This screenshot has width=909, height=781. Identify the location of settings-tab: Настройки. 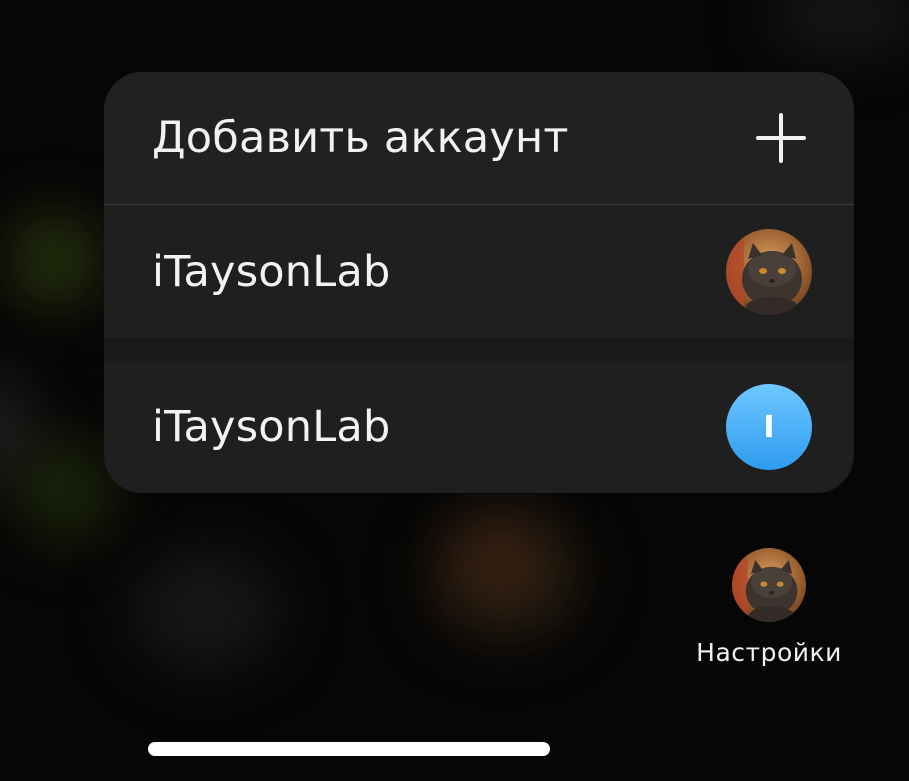
(769, 613).